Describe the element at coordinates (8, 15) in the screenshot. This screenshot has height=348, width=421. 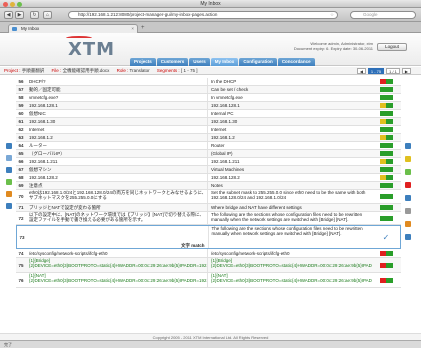
I see `back-button: ◀` at that location.